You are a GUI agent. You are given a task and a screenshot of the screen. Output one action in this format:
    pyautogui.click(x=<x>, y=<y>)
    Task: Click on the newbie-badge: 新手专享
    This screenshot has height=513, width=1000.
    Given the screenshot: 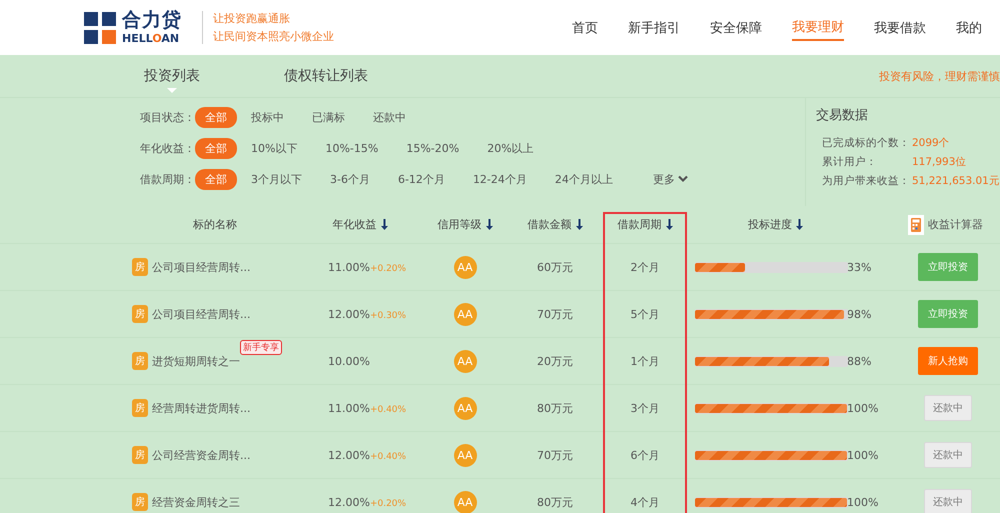 What is the action you would take?
    pyautogui.click(x=261, y=347)
    